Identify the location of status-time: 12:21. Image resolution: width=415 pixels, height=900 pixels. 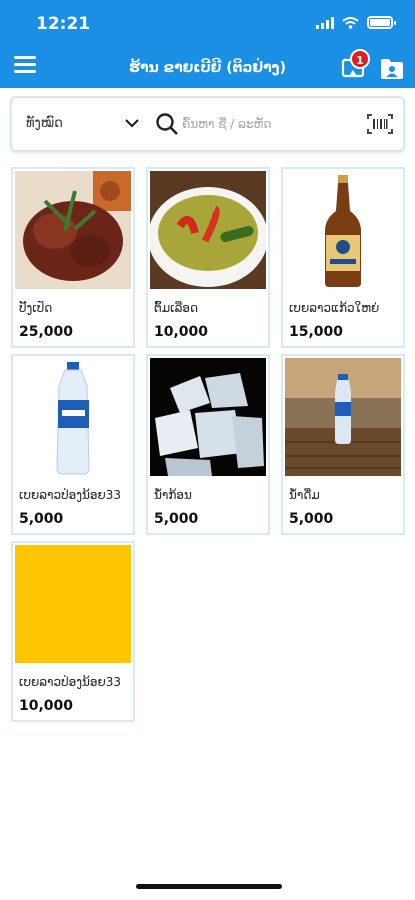
(63, 24).